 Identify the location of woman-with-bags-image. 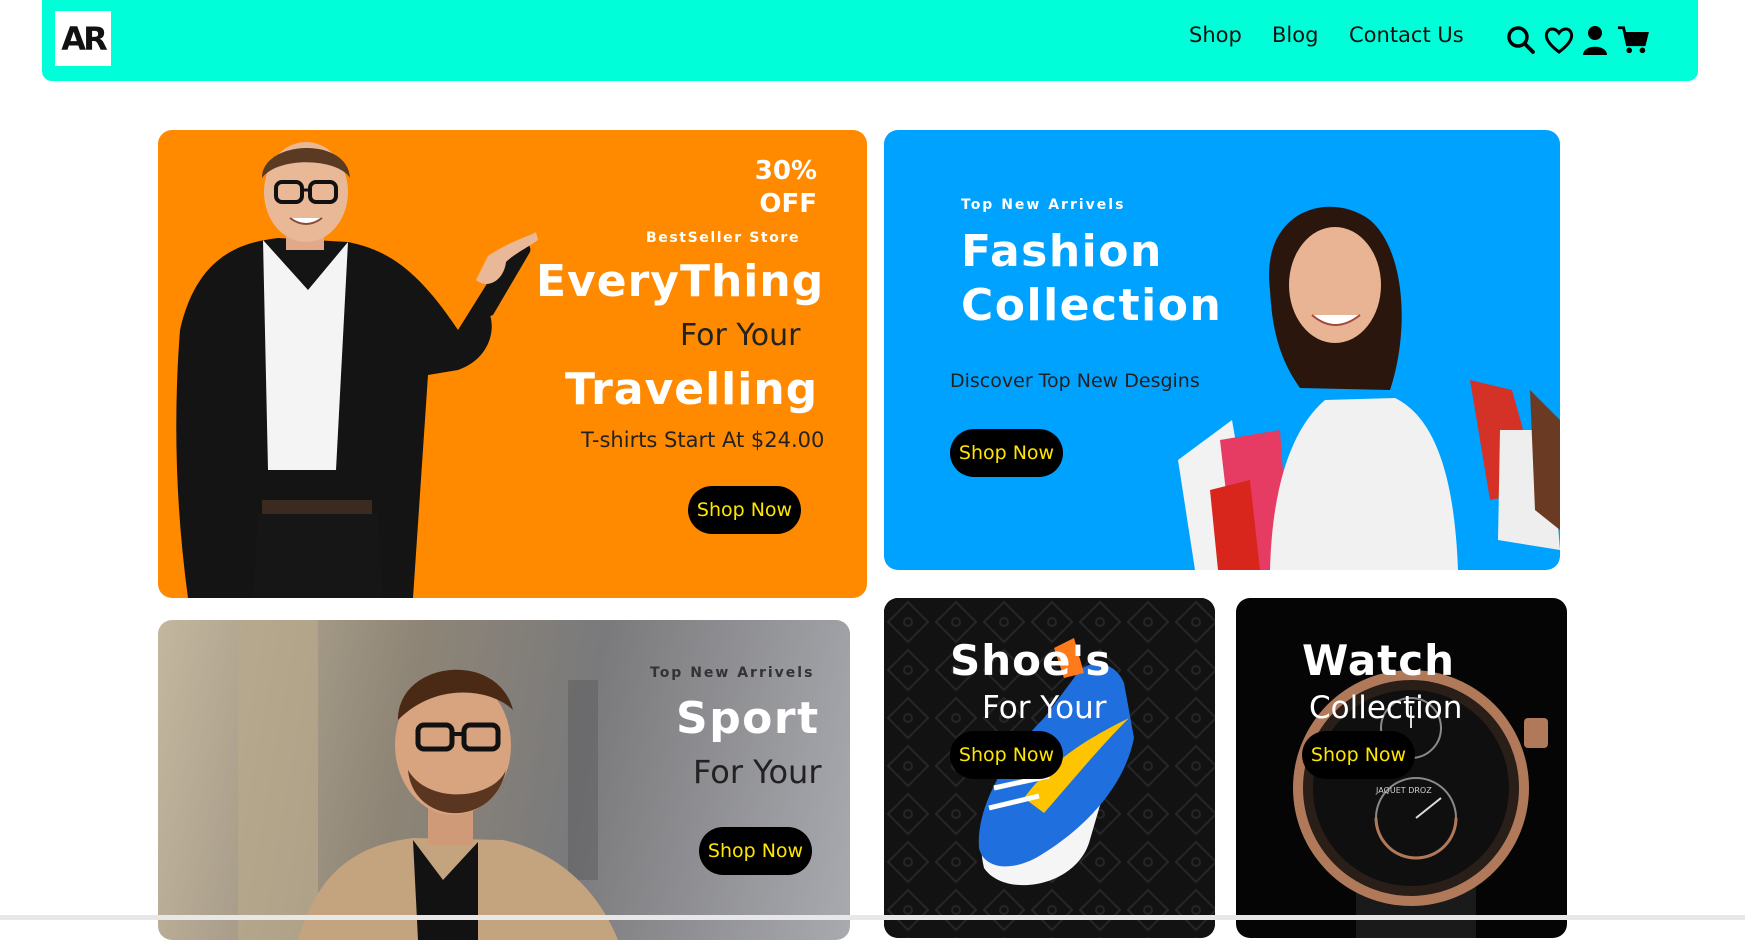
(1369, 388).